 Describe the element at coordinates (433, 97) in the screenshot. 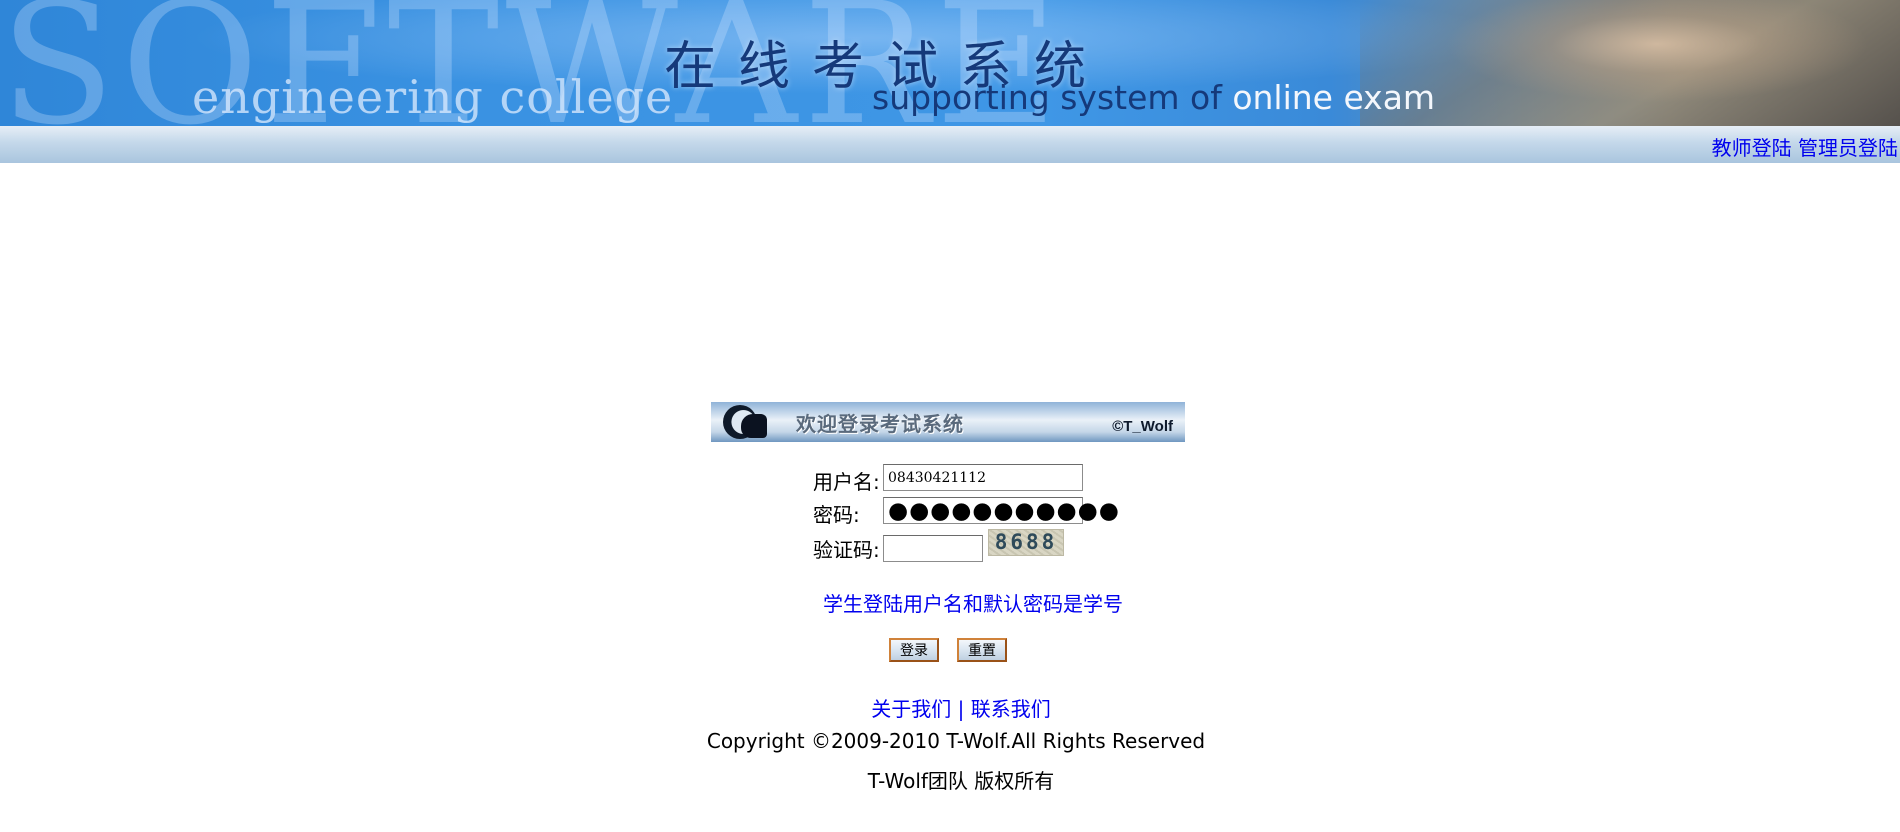

I see `banner-college-text: engineering college` at that location.